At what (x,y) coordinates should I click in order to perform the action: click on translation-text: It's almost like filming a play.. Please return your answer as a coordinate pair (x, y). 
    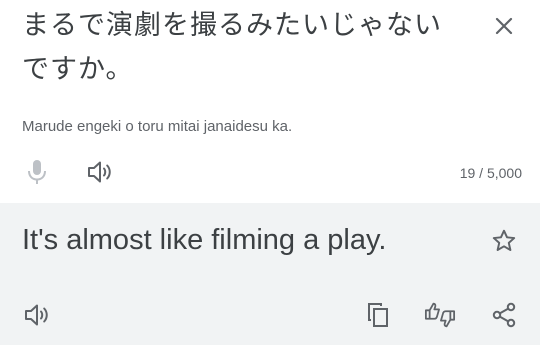
    Looking at the image, I should click on (204, 240).